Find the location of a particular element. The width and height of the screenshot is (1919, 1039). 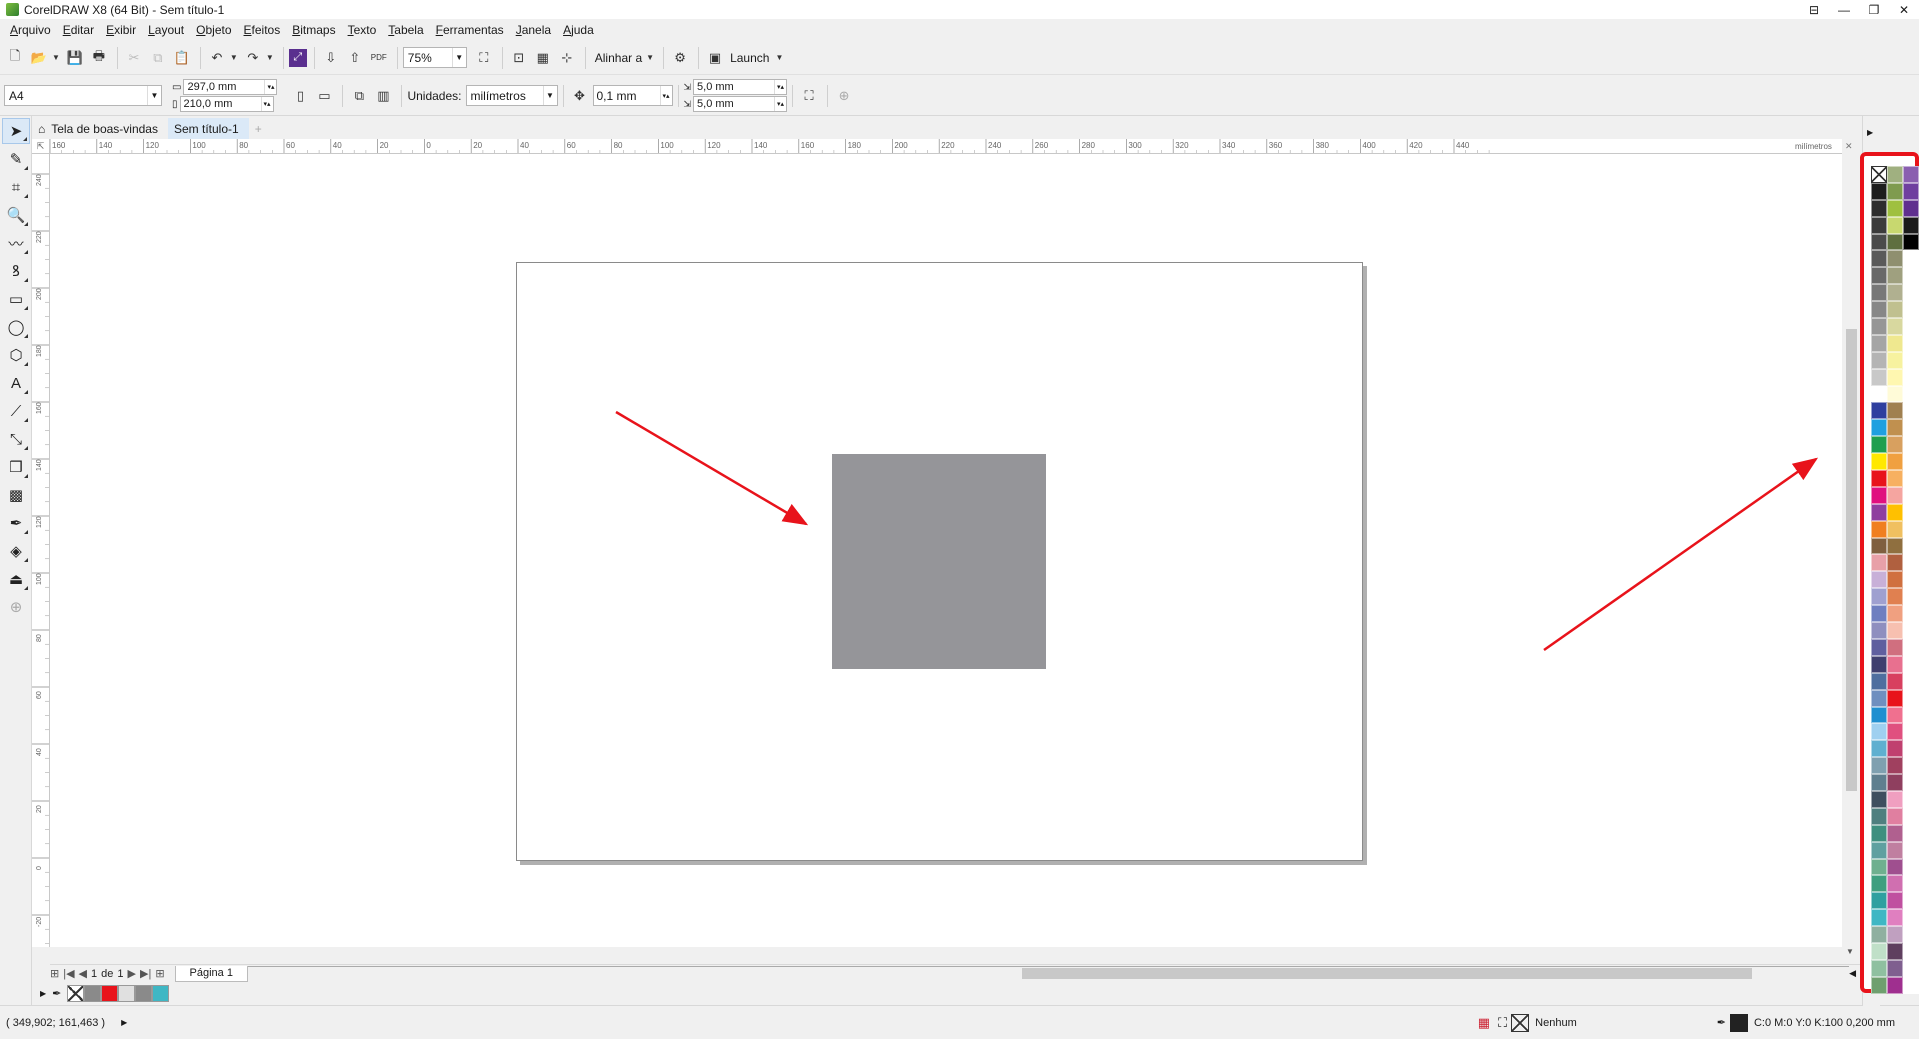

status-expand-icon: ▶ is located at coordinates (124, 1022).